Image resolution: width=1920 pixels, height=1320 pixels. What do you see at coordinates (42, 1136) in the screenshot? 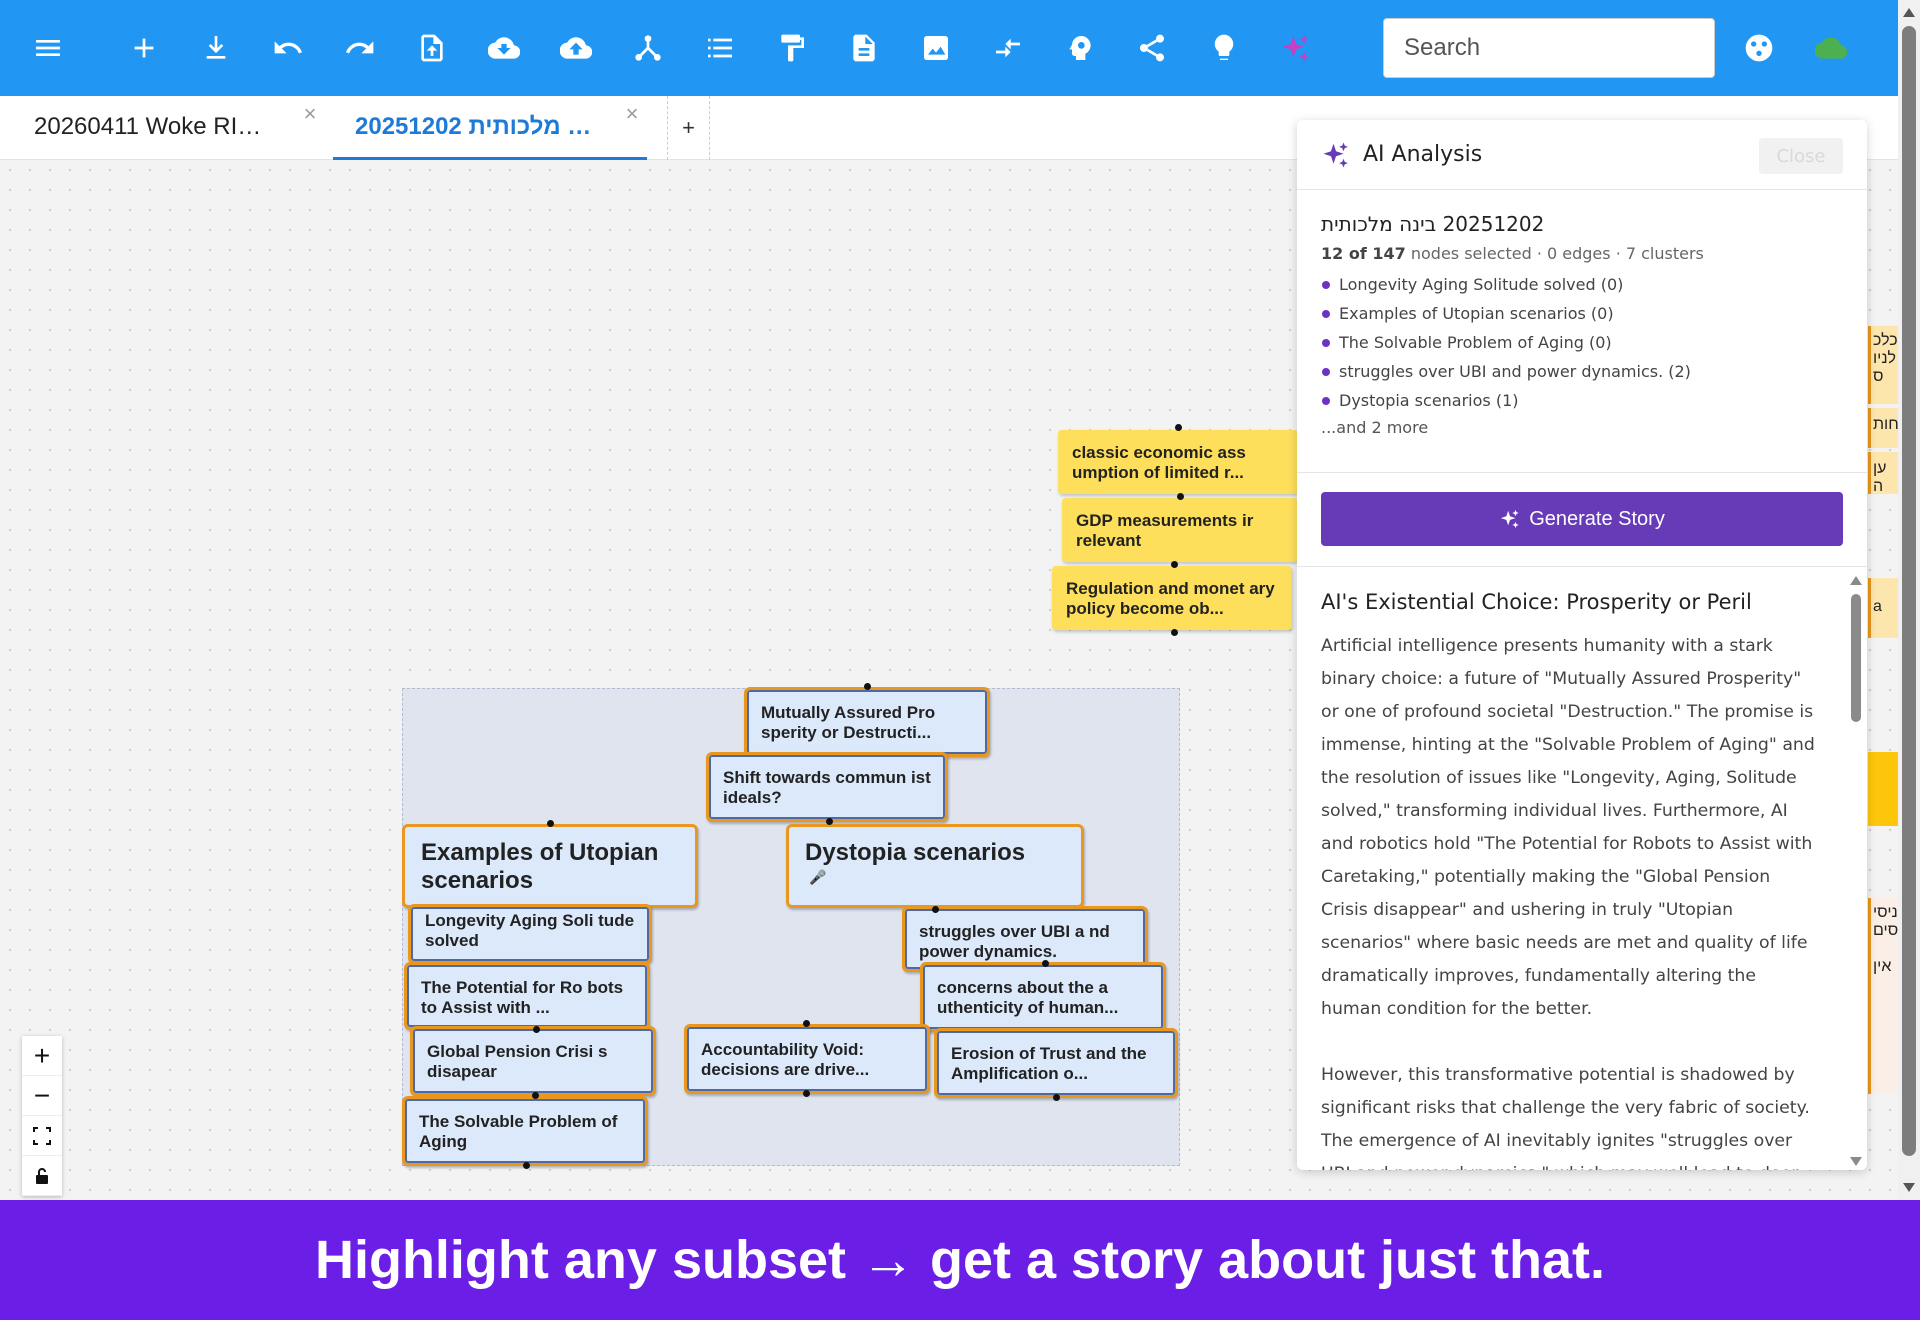
I see `fit-view-icon` at bounding box center [42, 1136].